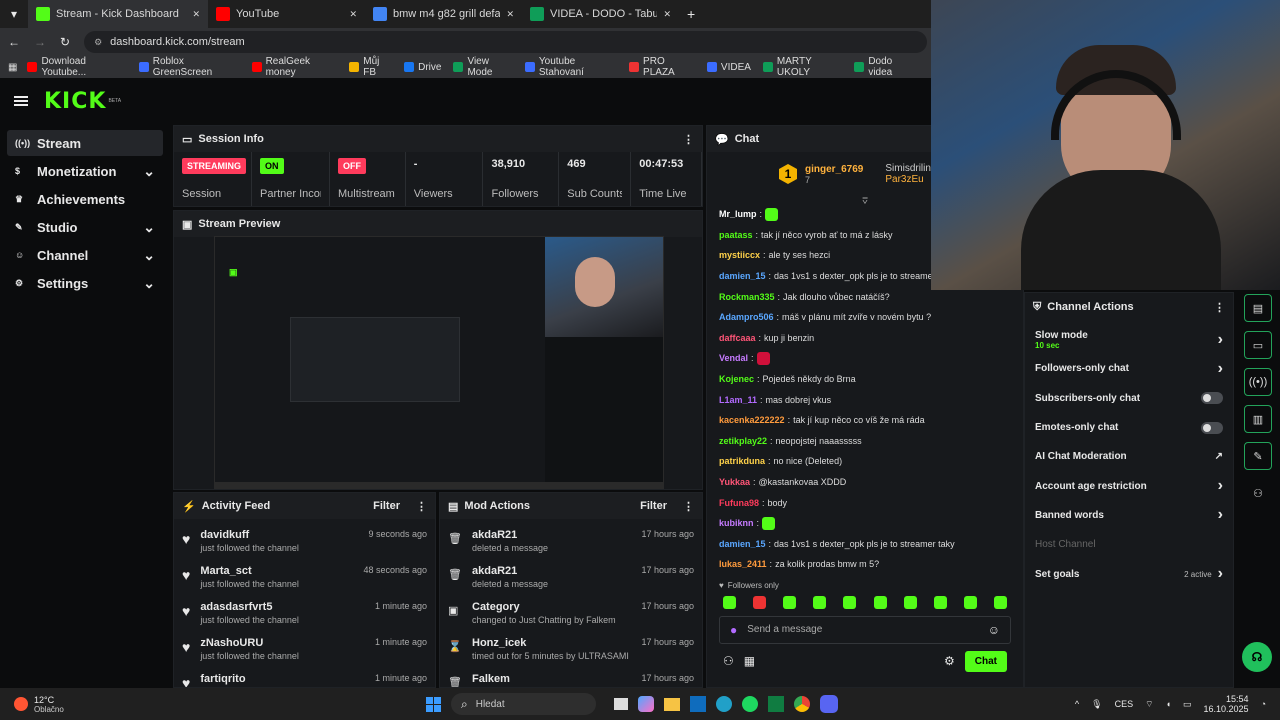  I want to click on tab-search-icon: ▾, so click(14, 14).